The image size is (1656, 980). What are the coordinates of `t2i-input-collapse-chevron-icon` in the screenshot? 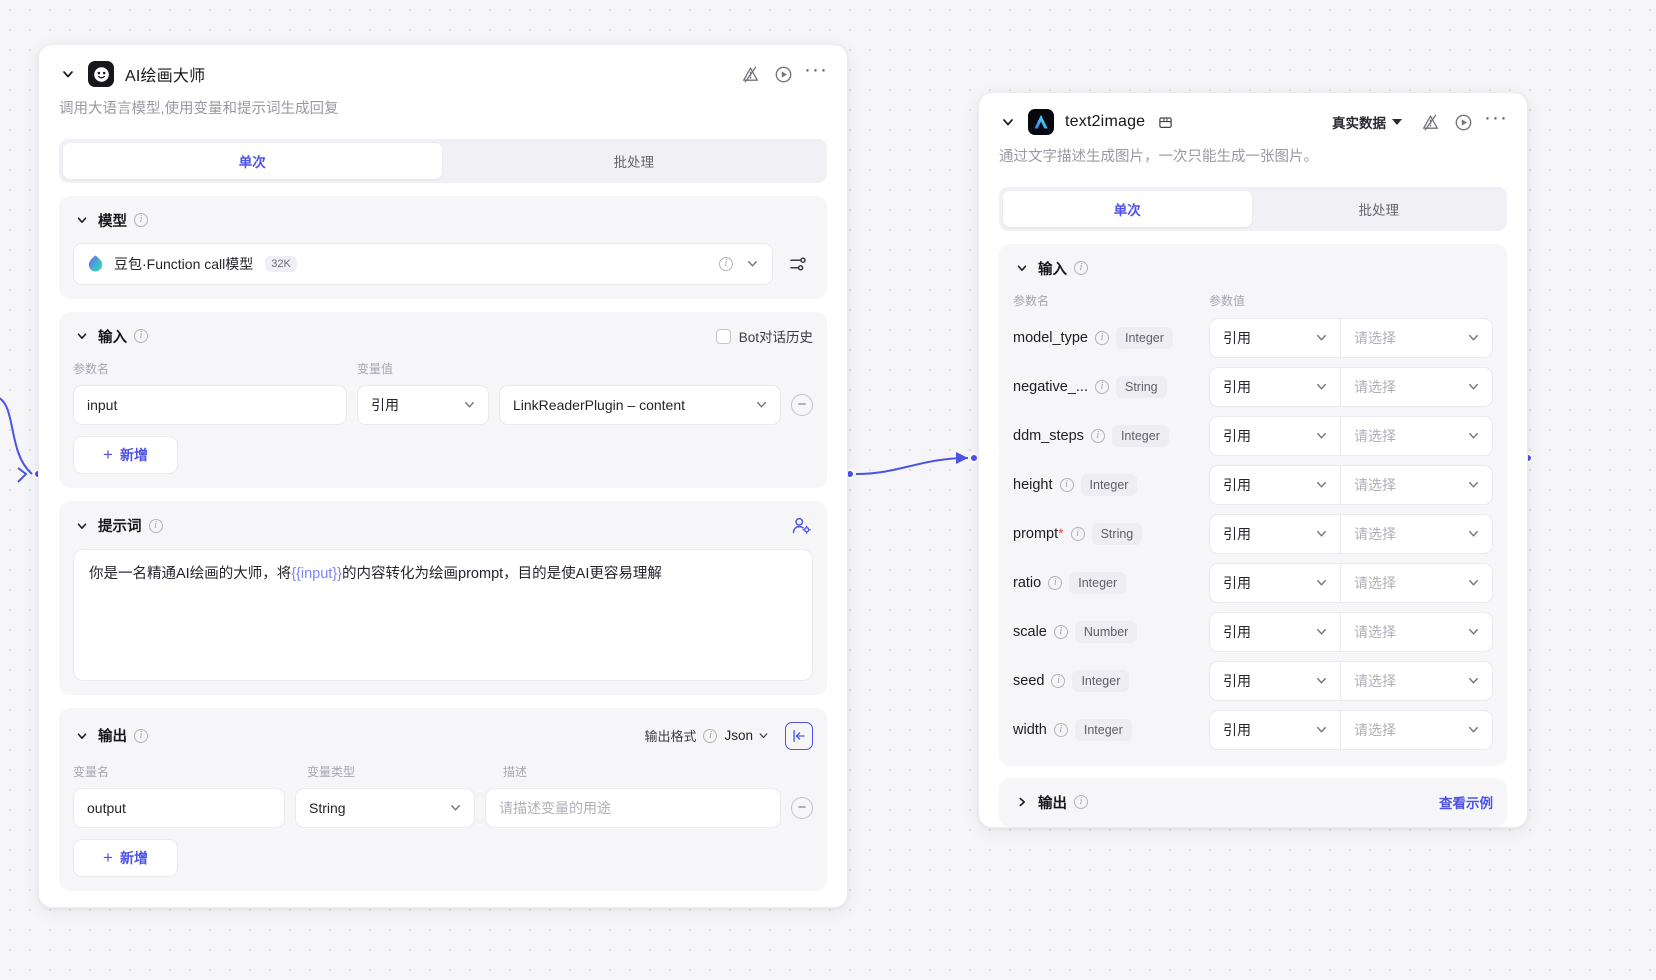 It's located at (1022, 268).